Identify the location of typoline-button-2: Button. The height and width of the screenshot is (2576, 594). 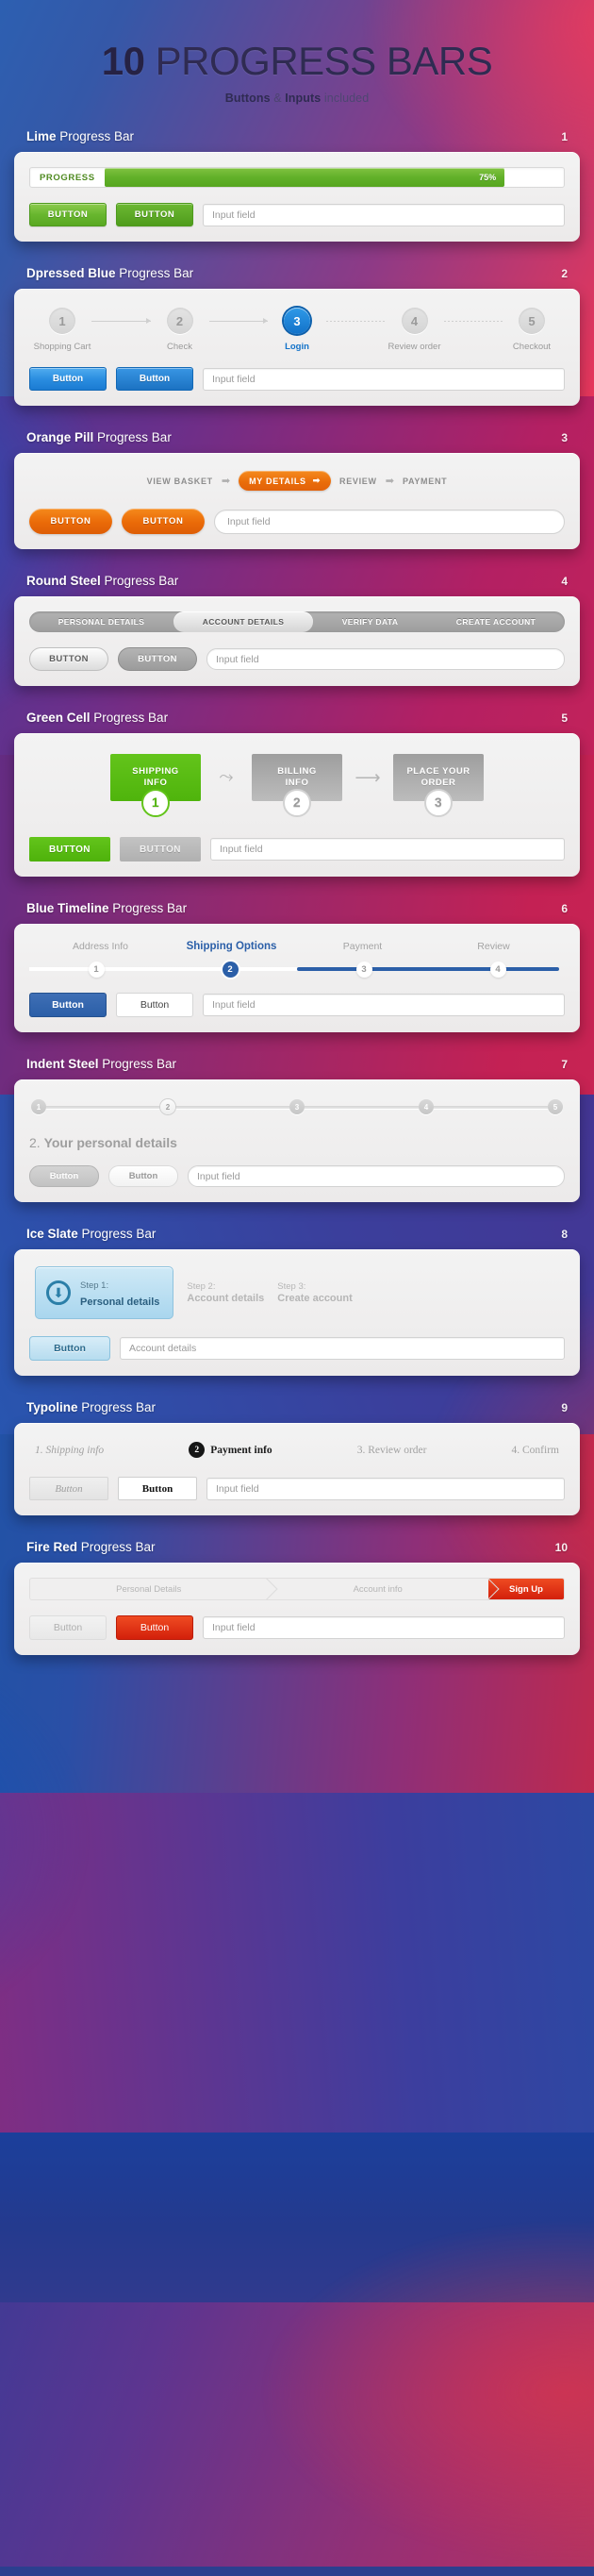
(157, 1488).